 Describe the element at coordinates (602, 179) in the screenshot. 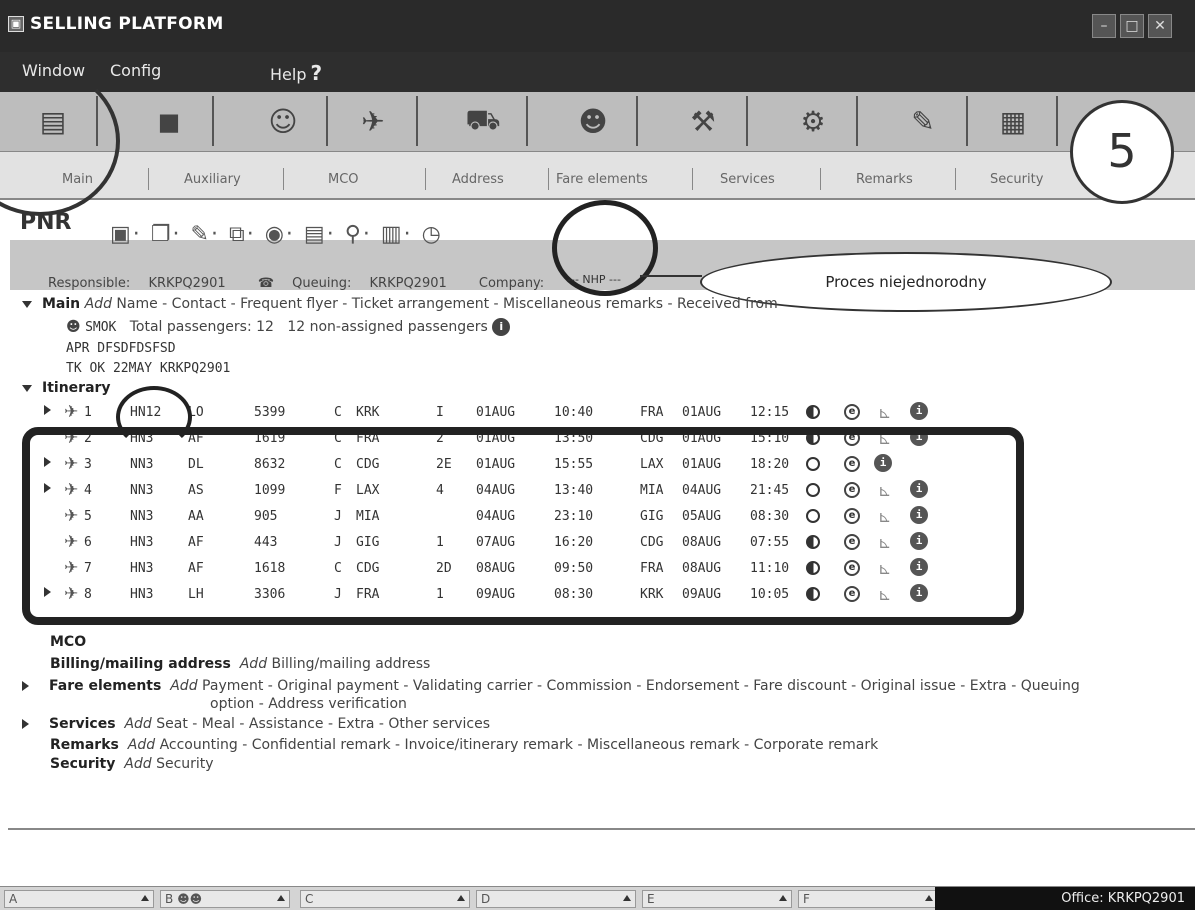

I see `tab-fare-elements: Fare elements` at that location.